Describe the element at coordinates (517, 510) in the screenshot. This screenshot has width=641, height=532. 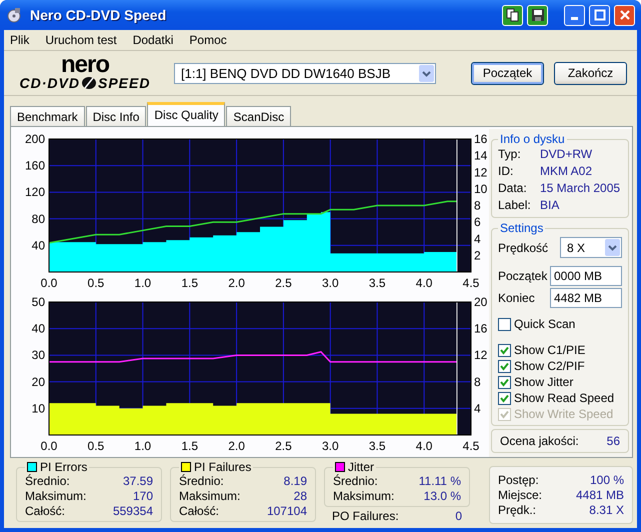
I see `progress-label: Prędk.:` at that location.